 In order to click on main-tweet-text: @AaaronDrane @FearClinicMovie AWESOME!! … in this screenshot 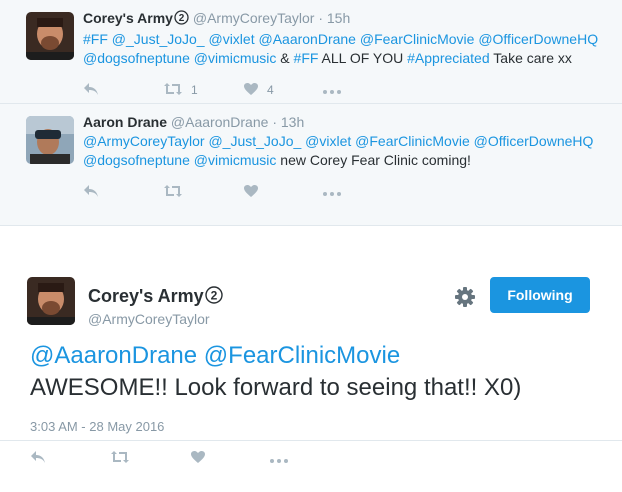, I will do `click(315, 372)`.